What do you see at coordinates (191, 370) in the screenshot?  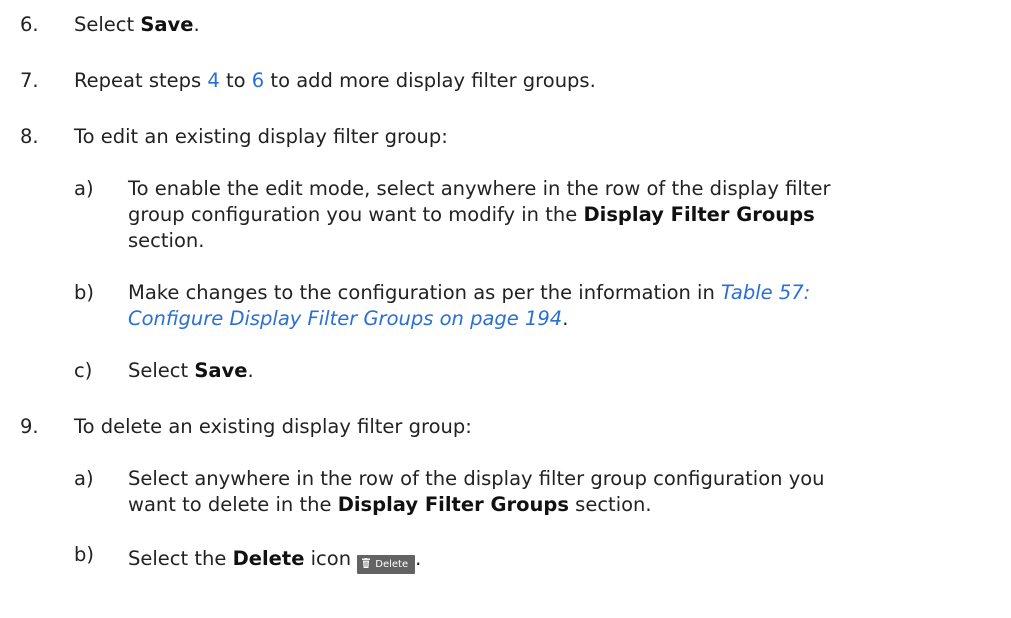 I see `substep-8c-text: Select Save.` at bounding box center [191, 370].